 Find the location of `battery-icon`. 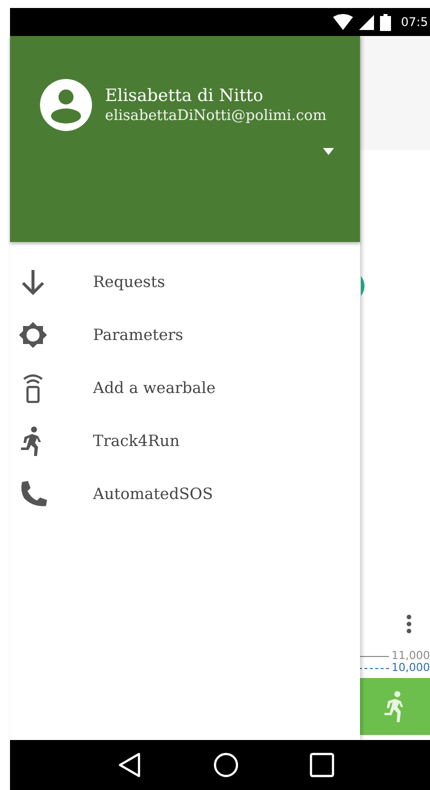

battery-icon is located at coordinates (386, 22).